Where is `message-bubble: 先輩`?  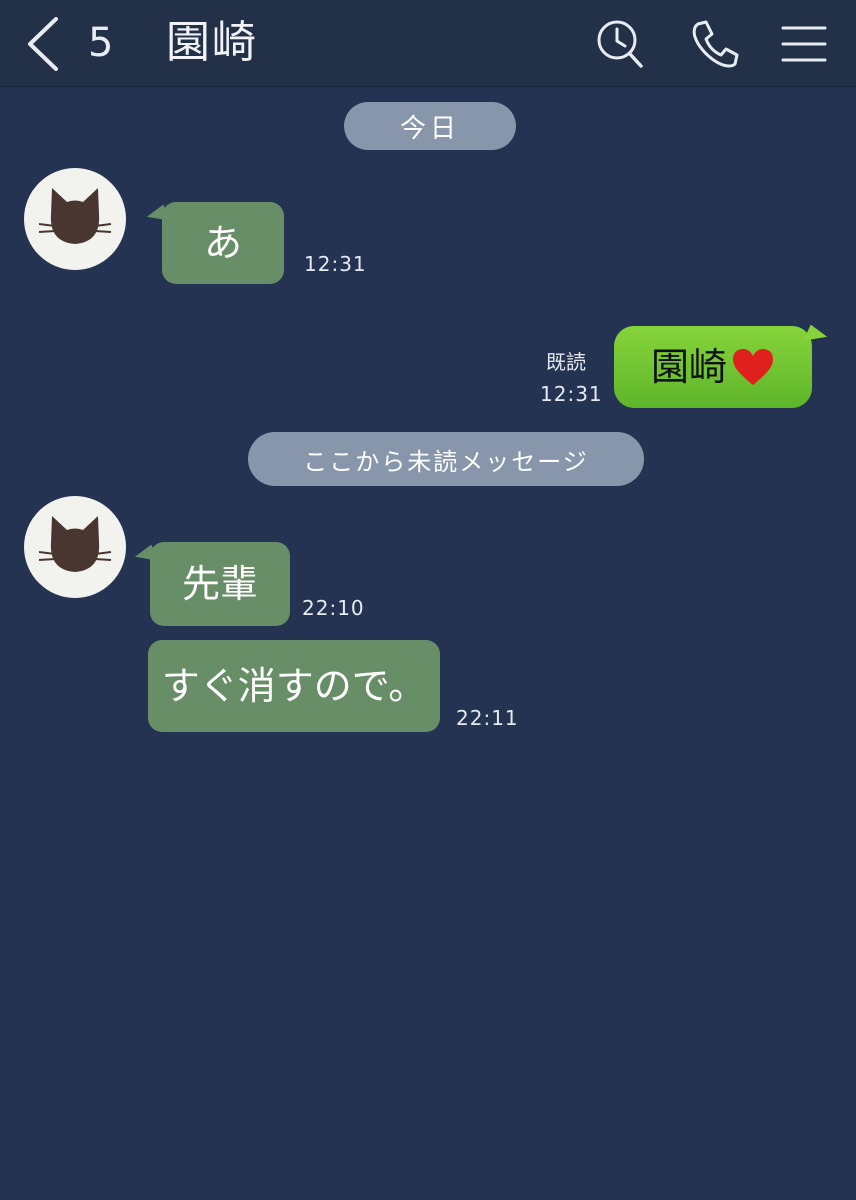
message-bubble: 先輩 is located at coordinates (211, 584).